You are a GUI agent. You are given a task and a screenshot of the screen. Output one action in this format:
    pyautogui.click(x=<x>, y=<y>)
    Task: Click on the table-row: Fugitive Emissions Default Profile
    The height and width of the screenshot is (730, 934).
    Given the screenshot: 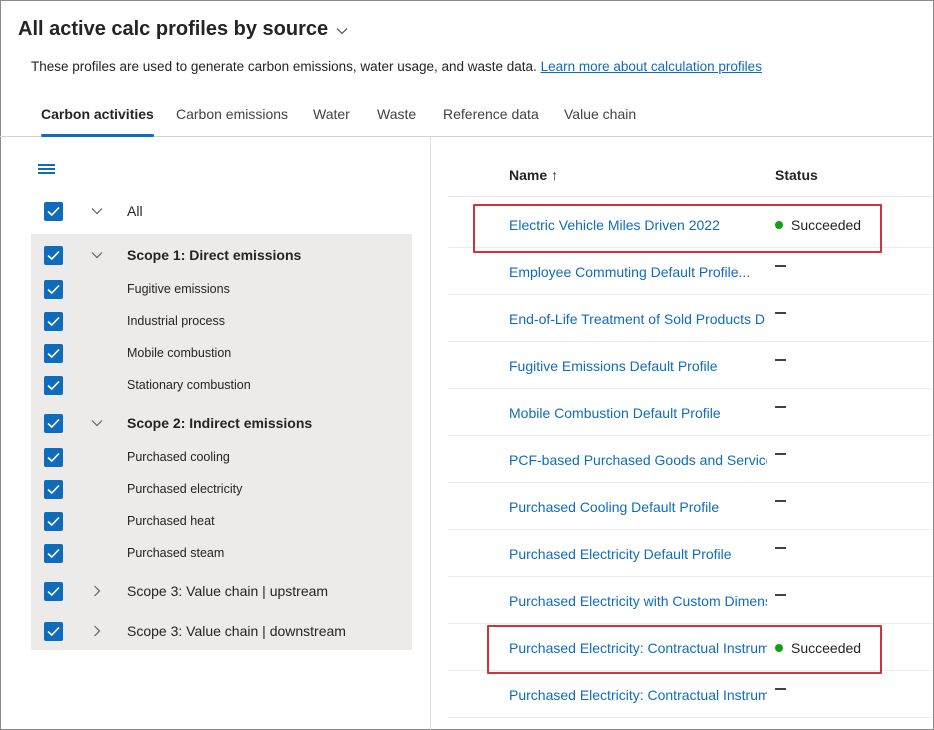 What is the action you would take?
    pyautogui.click(x=690, y=365)
    